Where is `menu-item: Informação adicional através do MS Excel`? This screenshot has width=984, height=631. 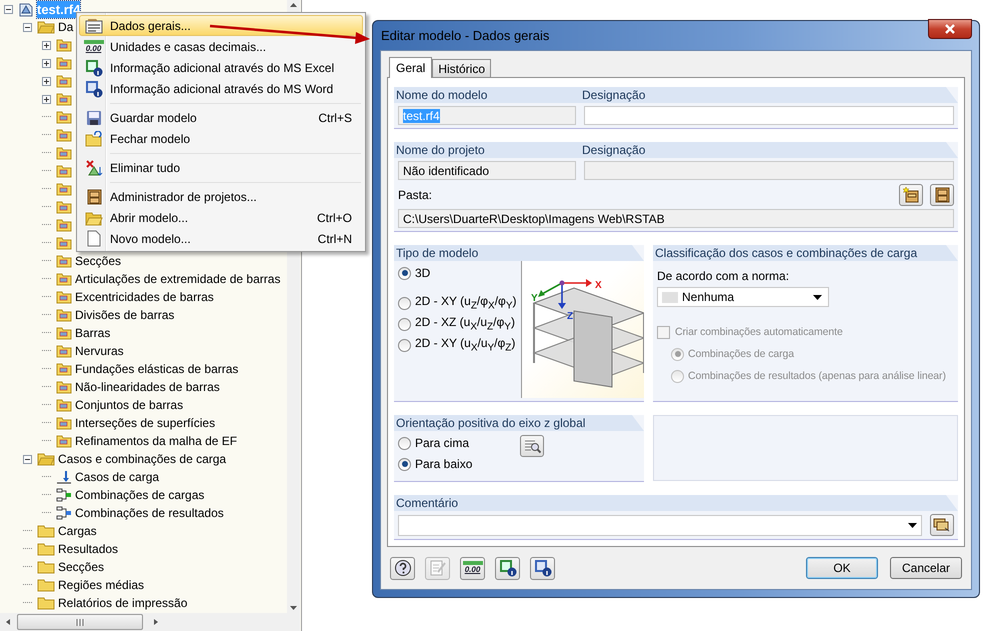 menu-item: Informação adicional através do MS Excel is located at coordinates (221, 67).